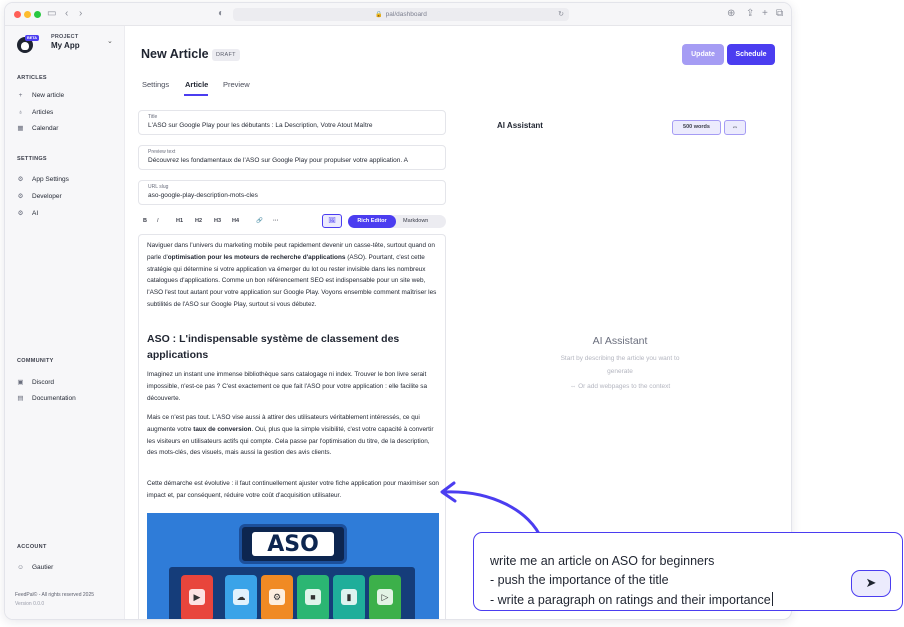  What do you see at coordinates (37, 14) in the screenshot?
I see `maximize-window-button` at bounding box center [37, 14].